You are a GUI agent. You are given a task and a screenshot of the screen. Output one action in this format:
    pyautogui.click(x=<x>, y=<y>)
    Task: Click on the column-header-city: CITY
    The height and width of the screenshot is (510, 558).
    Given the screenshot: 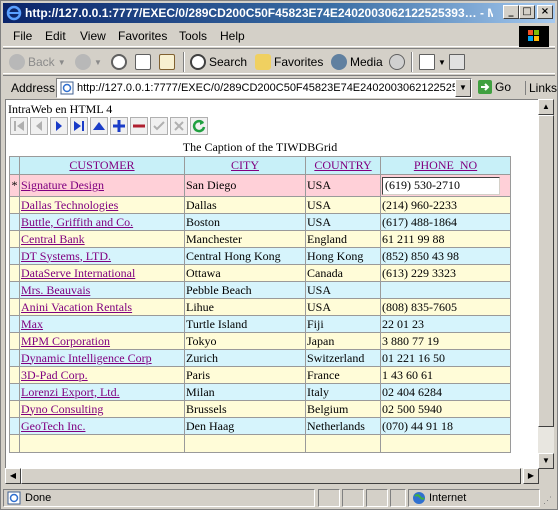 What is the action you would take?
    pyautogui.click(x=245, y=165)
    